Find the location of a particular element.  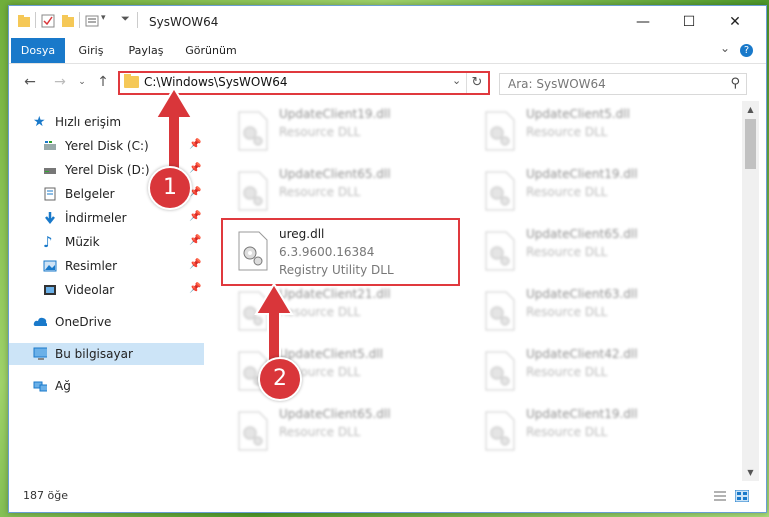

title-bar: ▾ ⏷ SysWOW64 — ☐ ✕ is located at coordinates (387, 22).